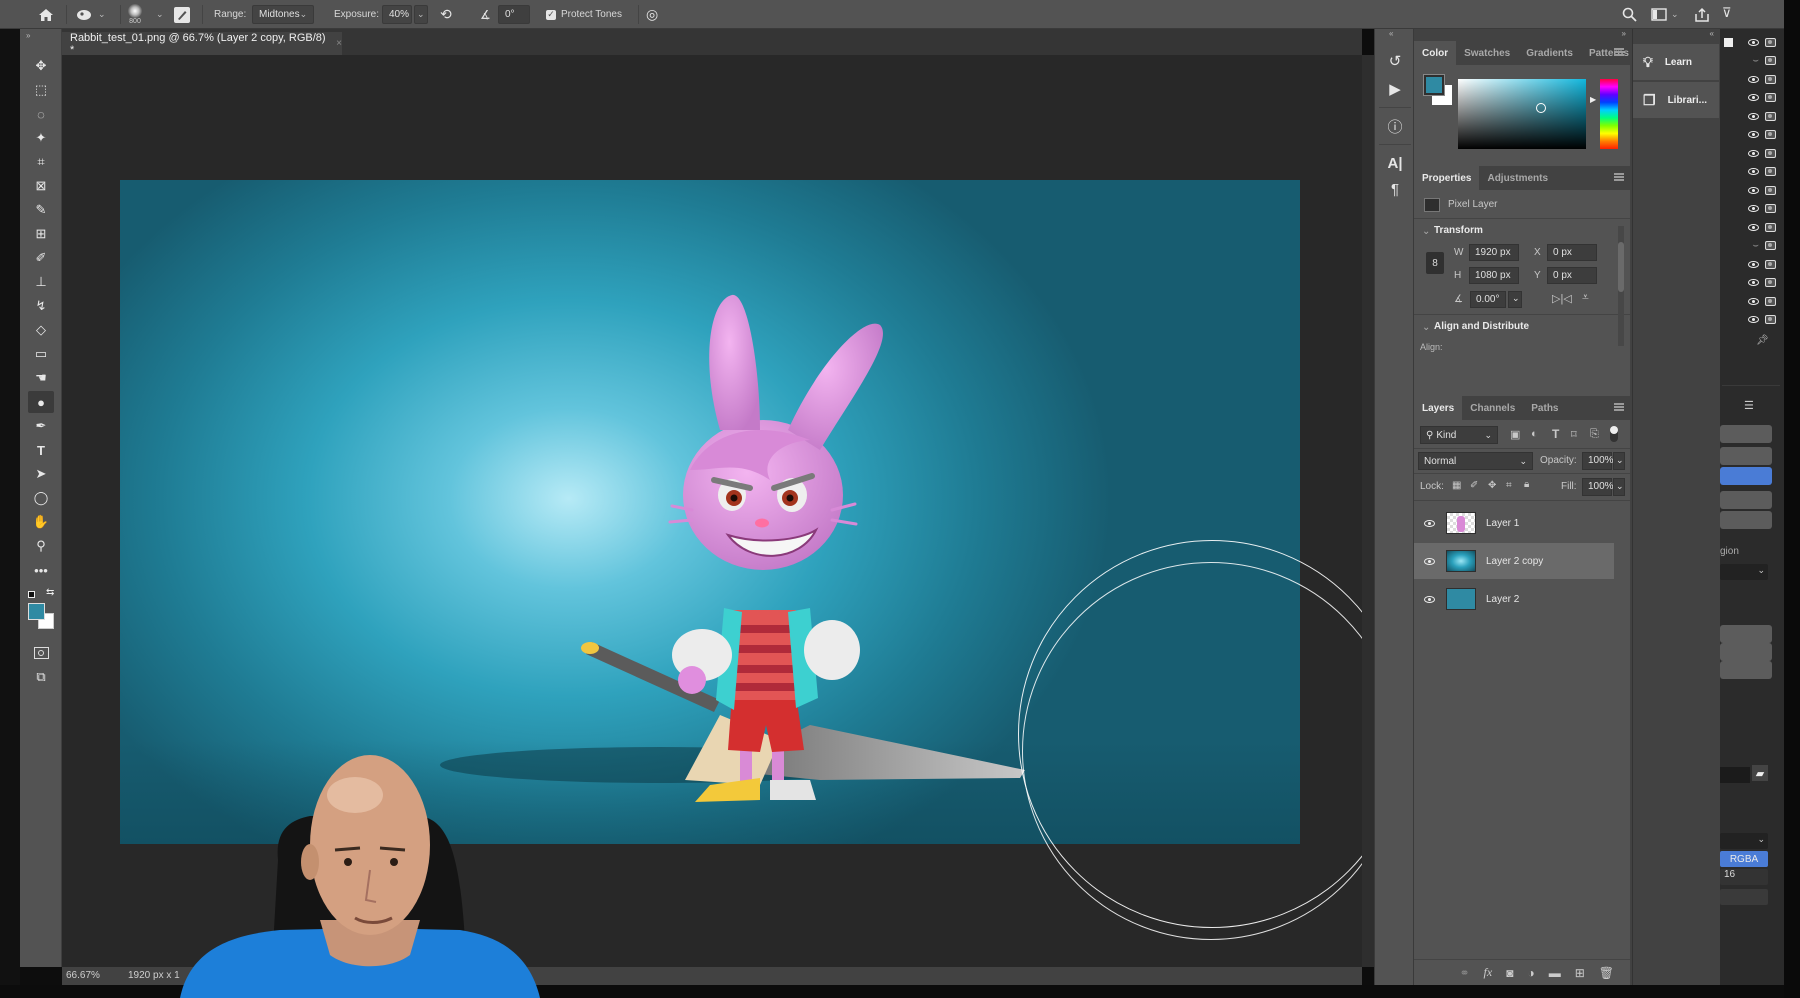 This screenshot has width=1800, height=998. I want to click on eyedropper-tool: ✎, so click(41, 210).